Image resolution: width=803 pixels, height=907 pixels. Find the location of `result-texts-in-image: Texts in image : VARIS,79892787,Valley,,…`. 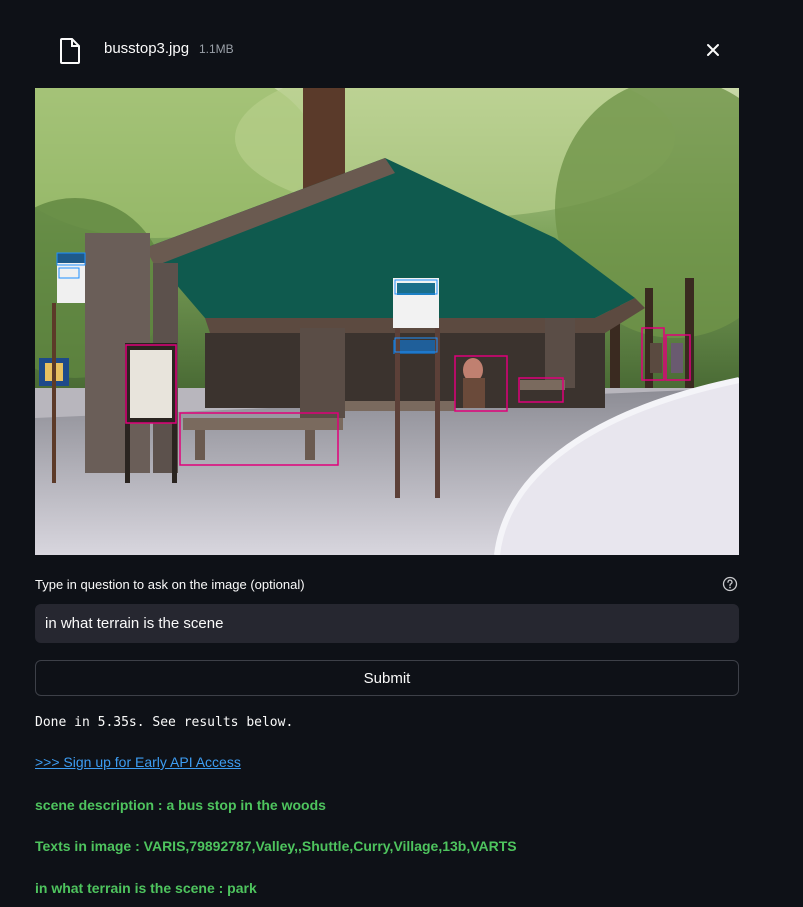

result-texts-in-image: Texts in image : VARIS,79892787,Valley,,… is located at coordinates (276, 846).